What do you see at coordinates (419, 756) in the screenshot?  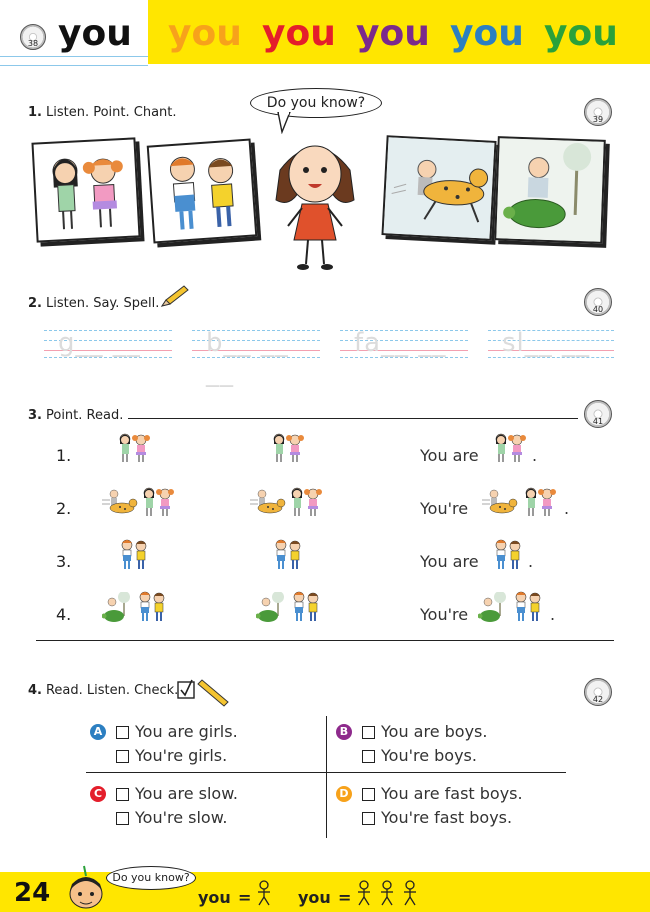 I see `option-b2: You're boys.` at bounding box center [419, 756].